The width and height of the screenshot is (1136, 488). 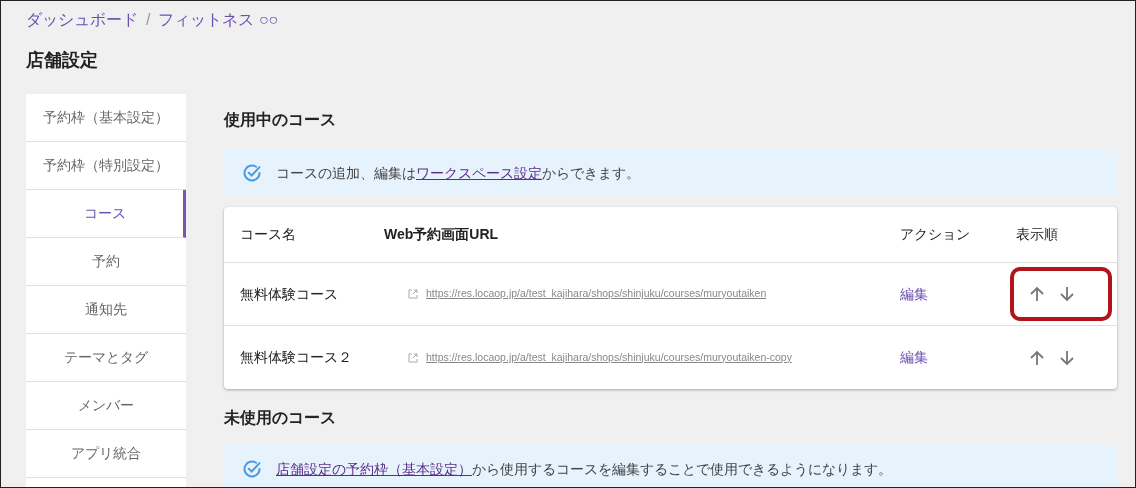 I want to click on column-header: 表示順, so click(x=1037, y=234).